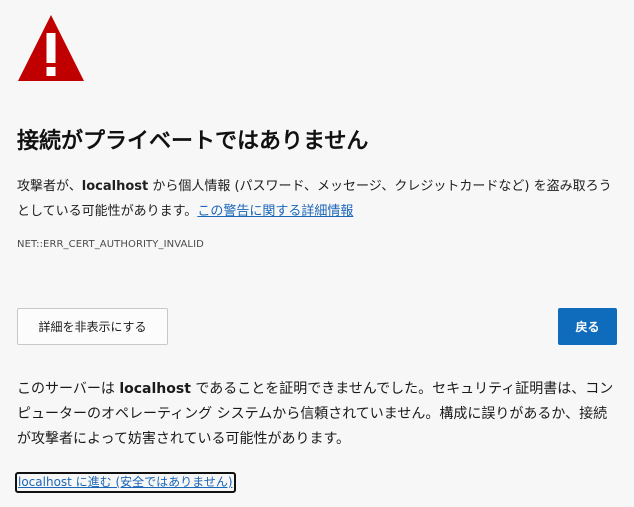 This screenshot has width=634, height=507. I want to click on description-host: localhost, so click(115, 186).